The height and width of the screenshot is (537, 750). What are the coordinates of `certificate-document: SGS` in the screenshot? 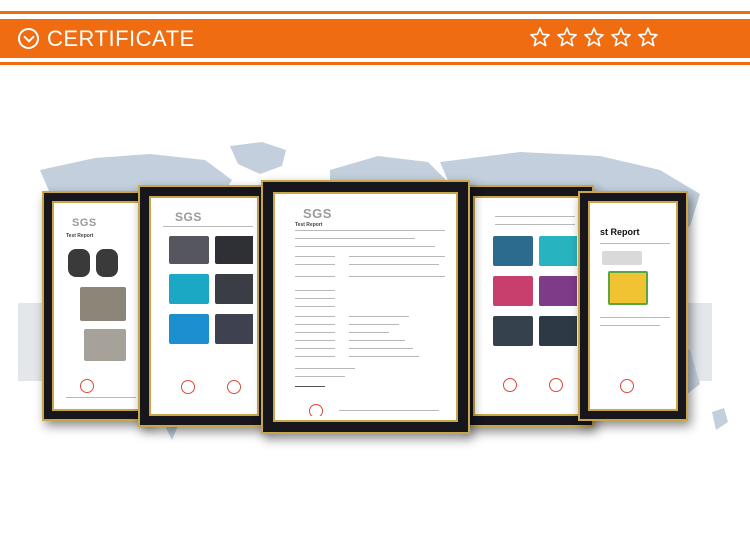 It's located at (204, 306).